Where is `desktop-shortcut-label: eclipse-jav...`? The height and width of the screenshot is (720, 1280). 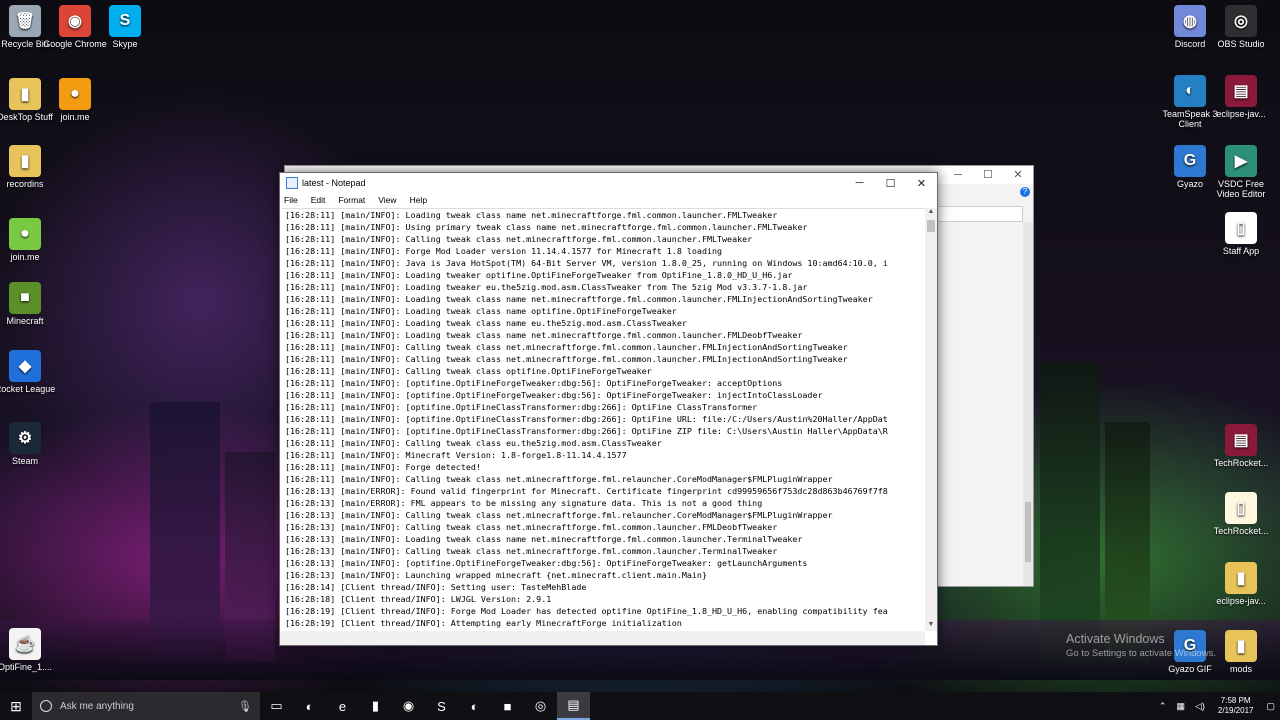 desktop-shortcut-label: eclipse-jav... is located at coordinates (1241, 601).